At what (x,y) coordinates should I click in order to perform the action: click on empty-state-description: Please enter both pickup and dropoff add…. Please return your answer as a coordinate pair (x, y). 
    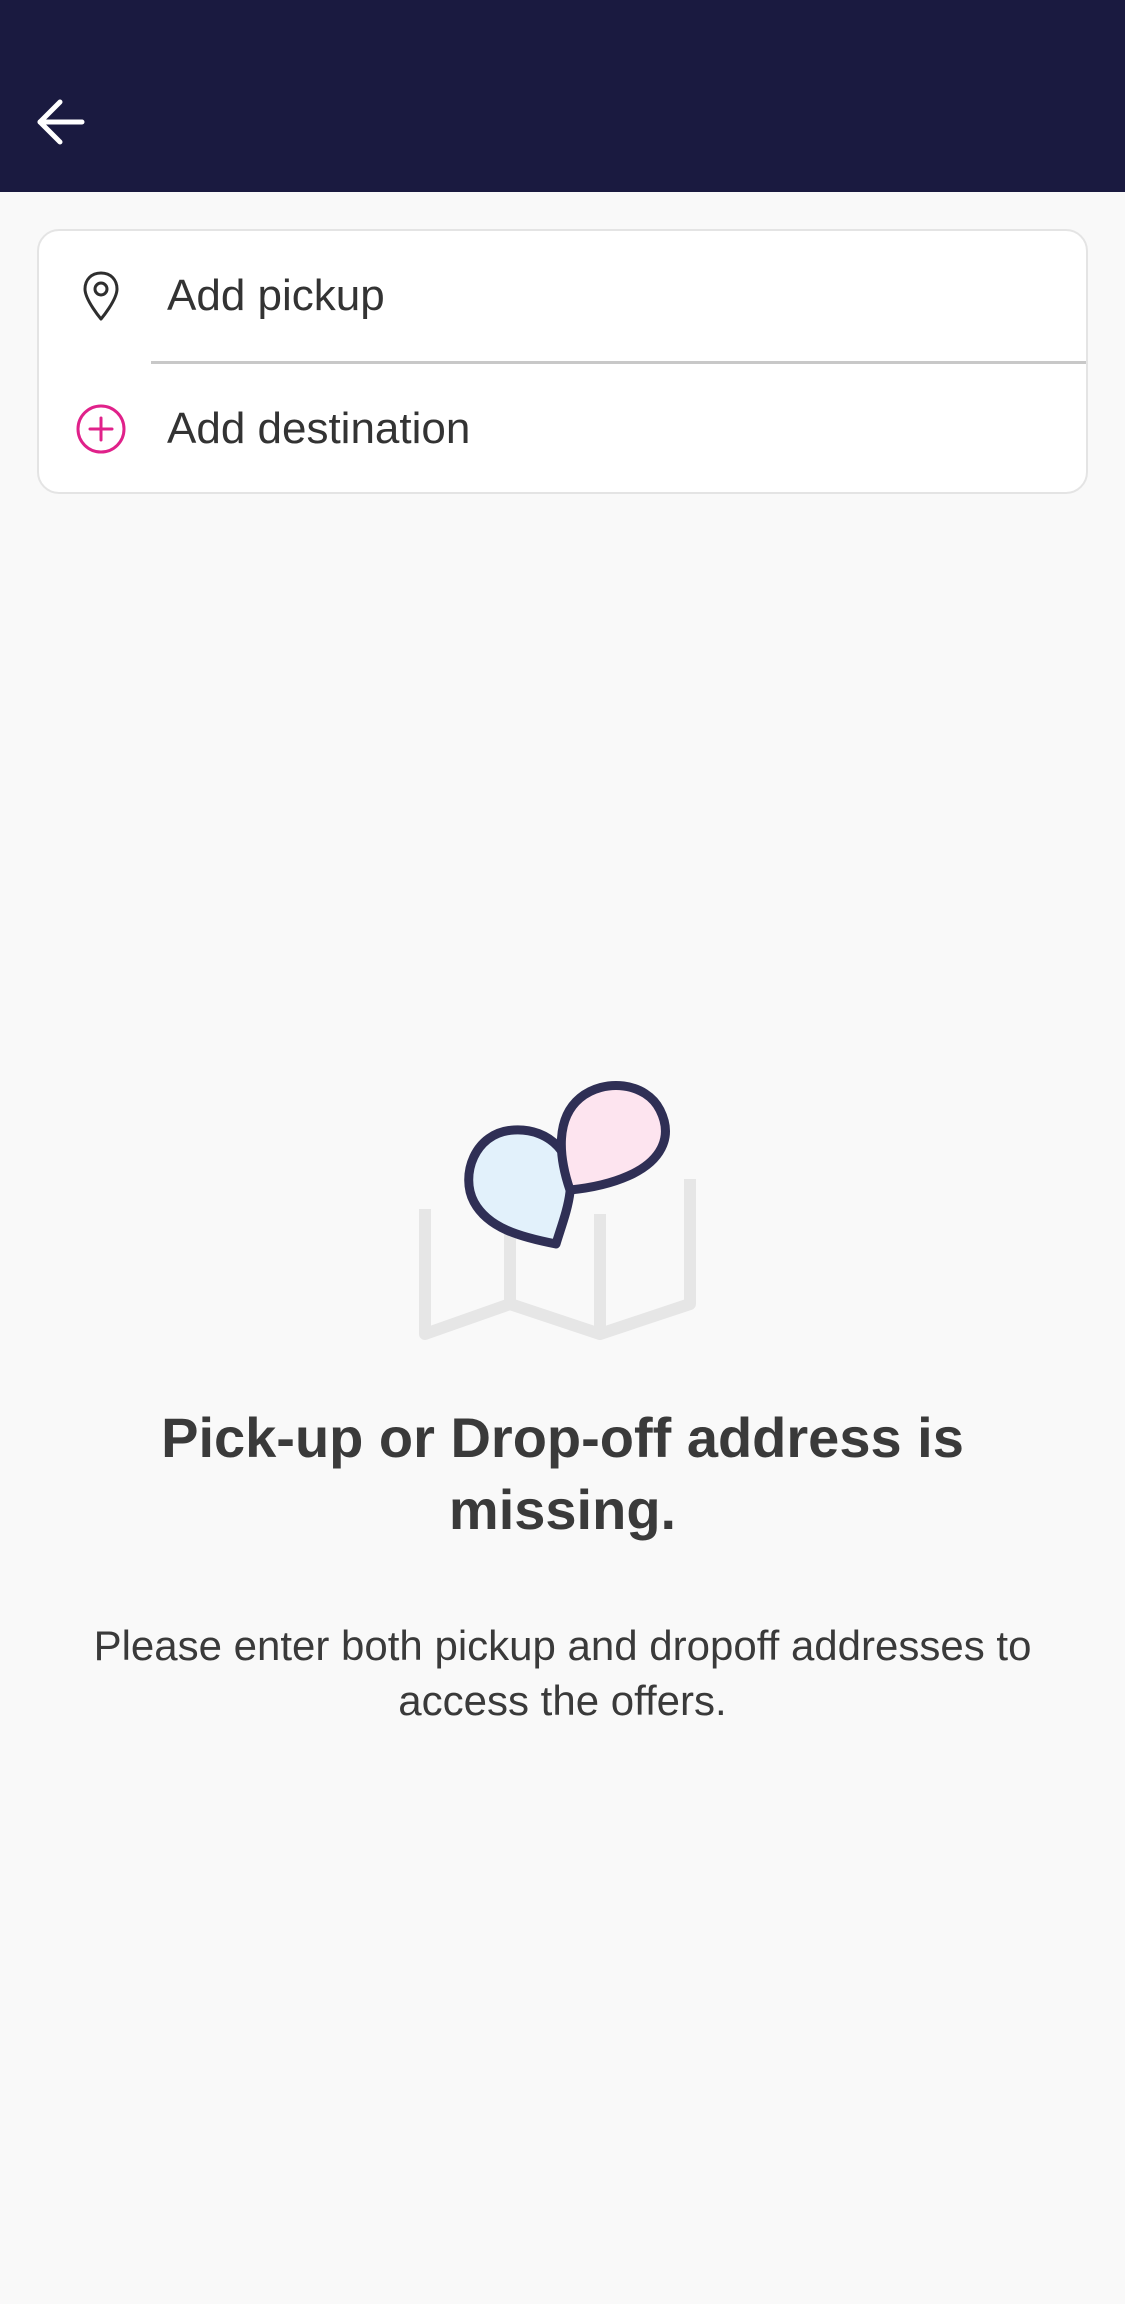
    Looking at the image, I should click on (562, 1673).